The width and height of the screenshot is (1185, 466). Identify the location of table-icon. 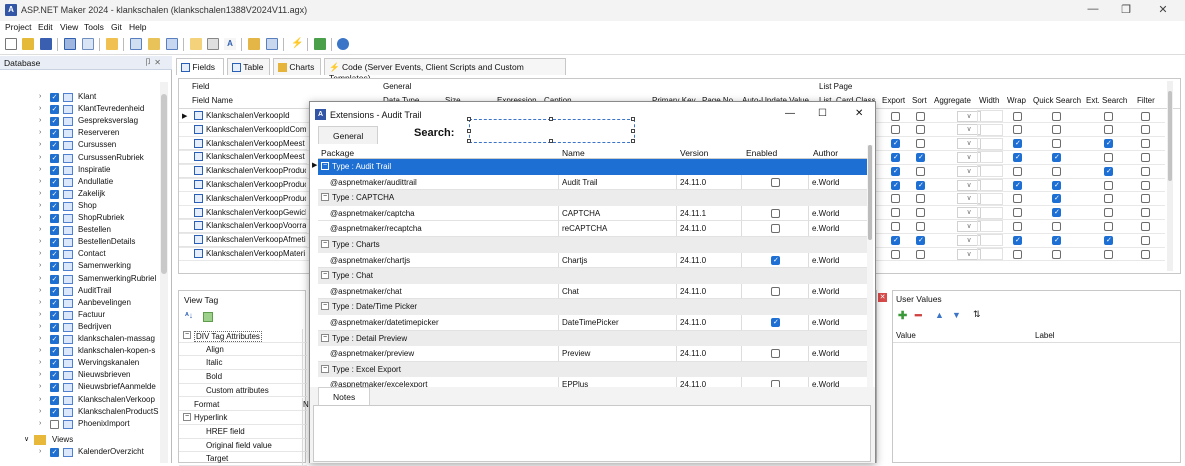
(136, 44).